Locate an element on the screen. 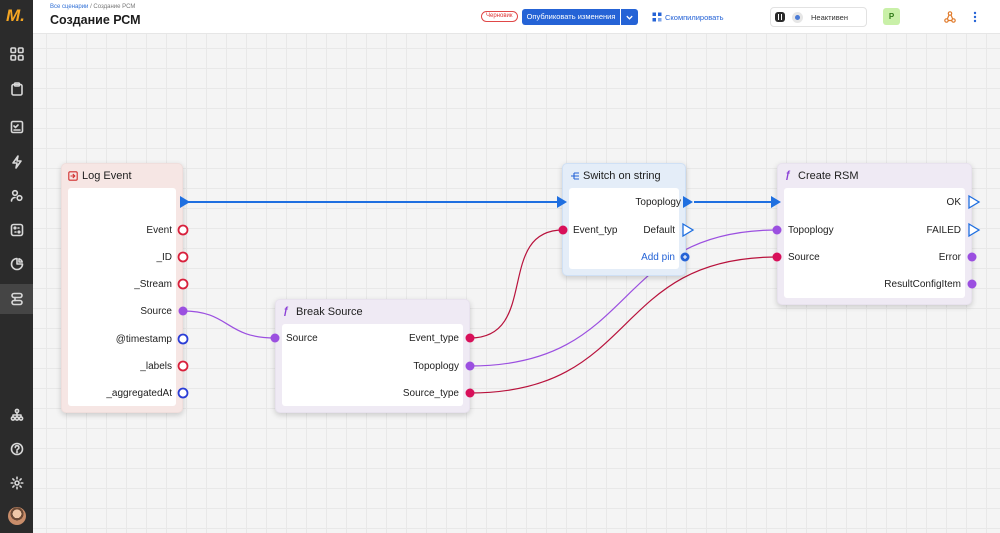 The image size is (1000, 533). chevron-down-icon is located at coordinates (629, 17).